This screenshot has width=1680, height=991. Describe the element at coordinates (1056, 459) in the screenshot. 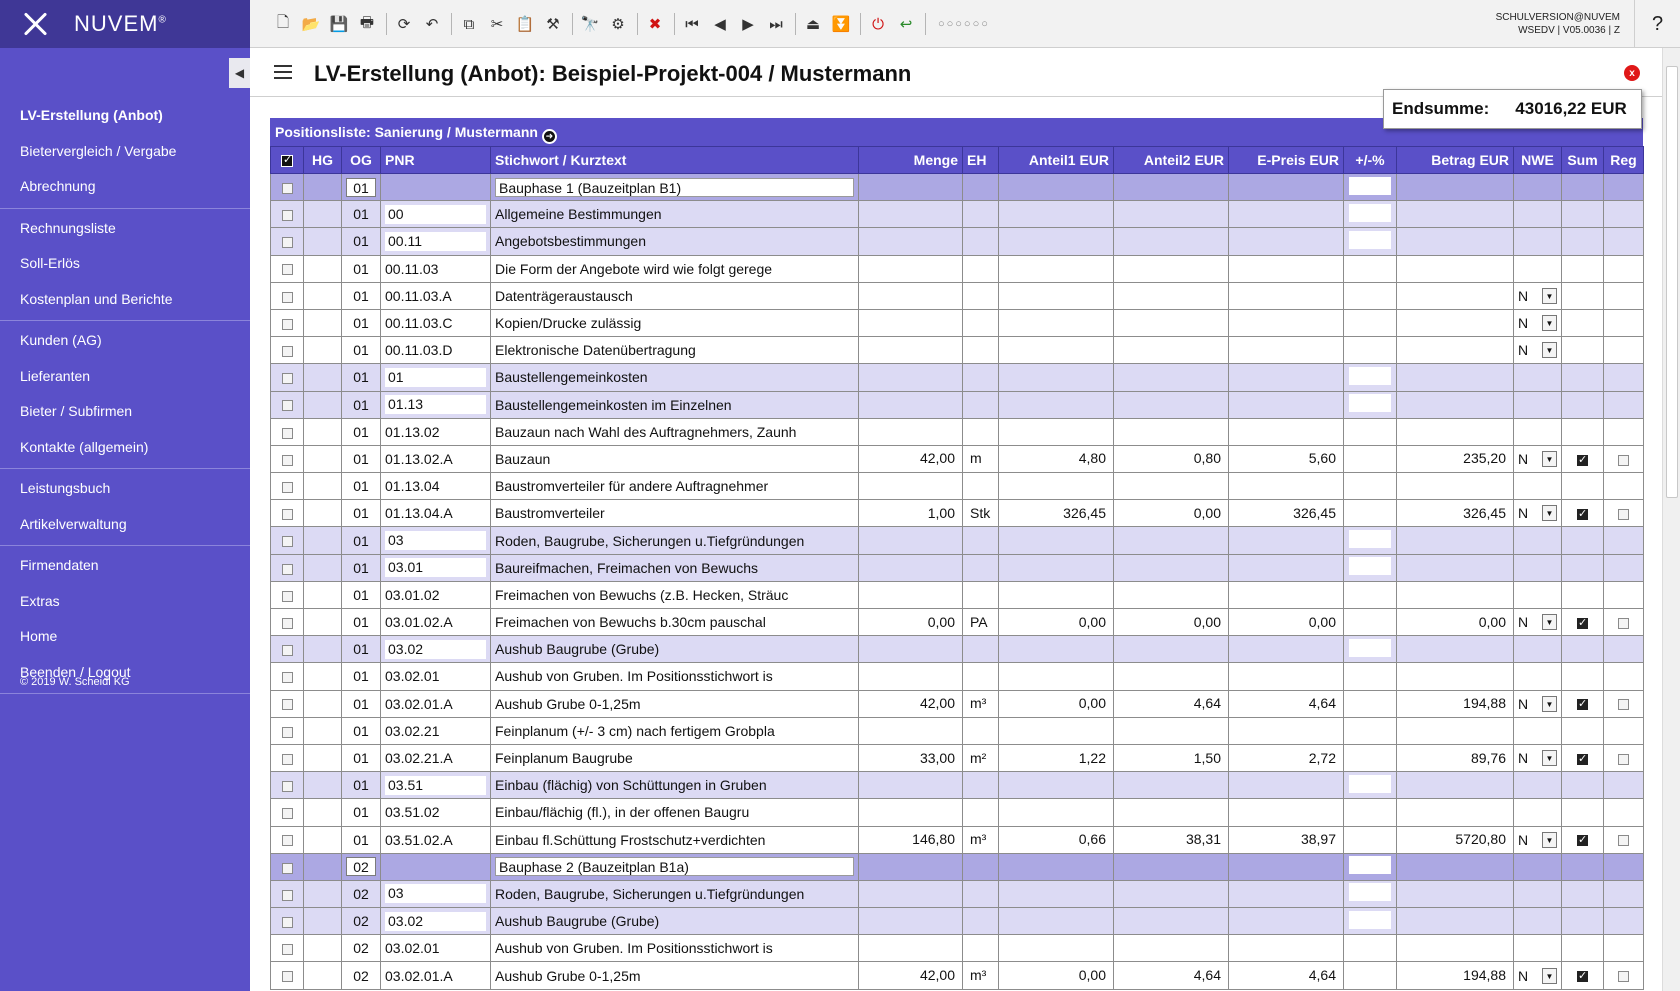

I see `anteil1-input: 4,80` at that location.